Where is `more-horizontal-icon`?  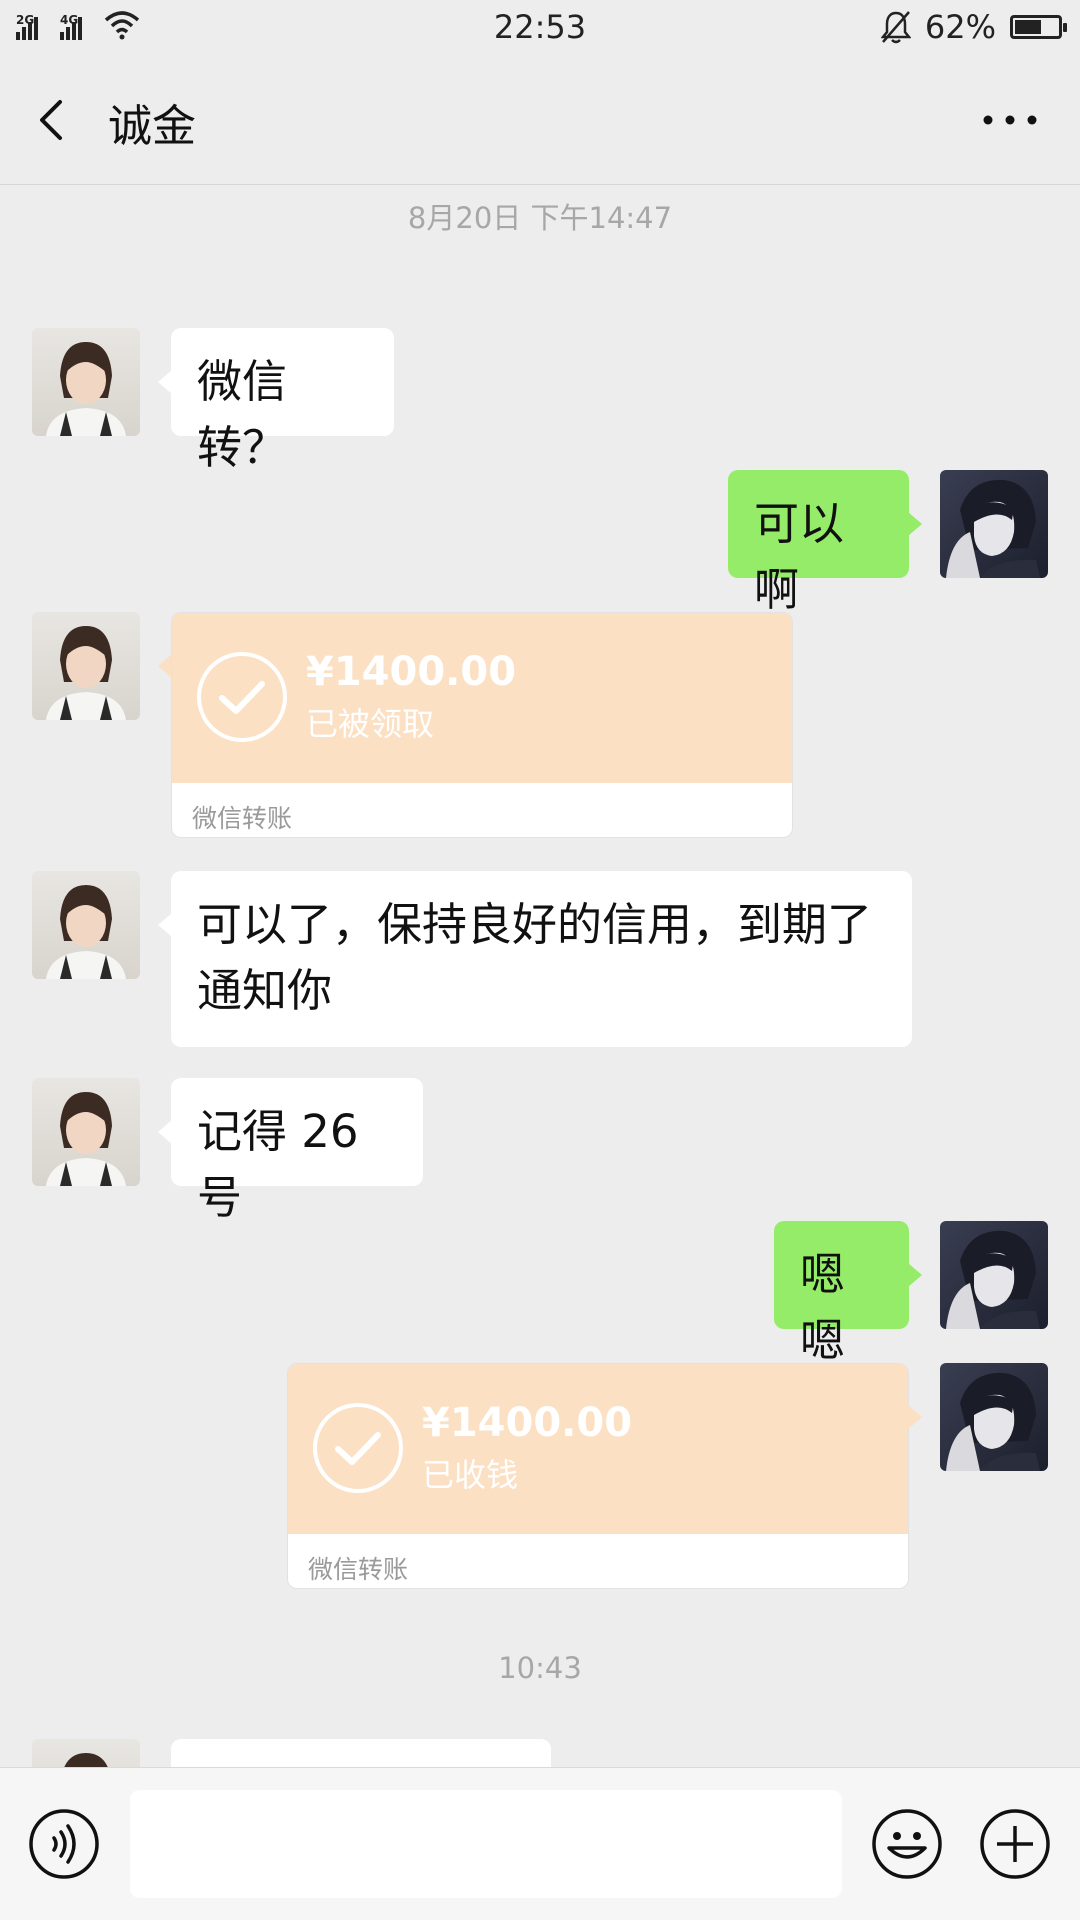
more-horizontal-icon is located at coordinates (1010, 120).